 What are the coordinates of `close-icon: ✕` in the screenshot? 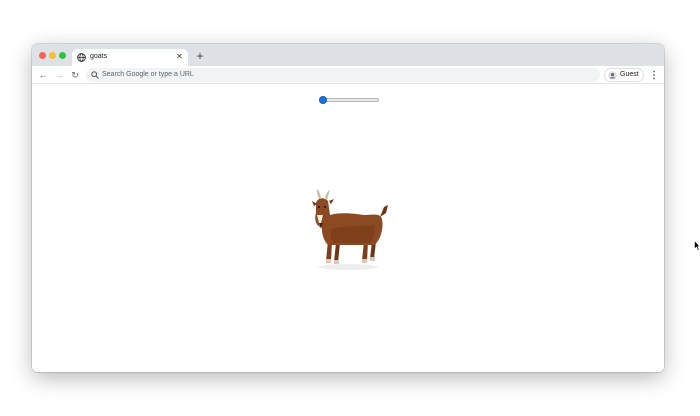 It's located at (179, 56).